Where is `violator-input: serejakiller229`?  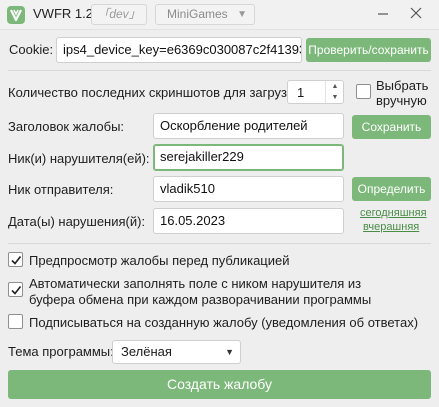 violator-input: serejakiller229 is located at coordinates (248, 157).